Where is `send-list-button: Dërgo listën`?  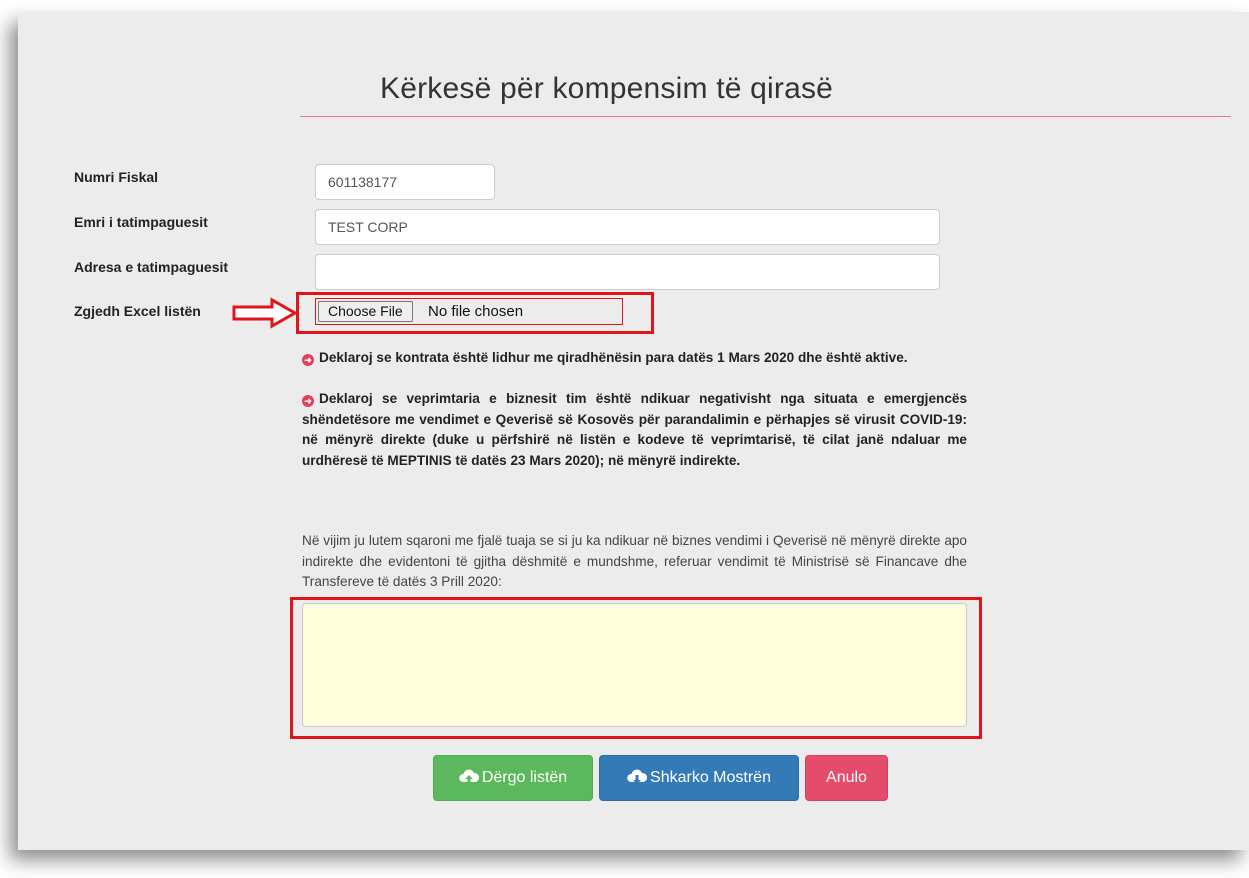
send-list-button: Dërgo listën is located at coordinates (513, 778).